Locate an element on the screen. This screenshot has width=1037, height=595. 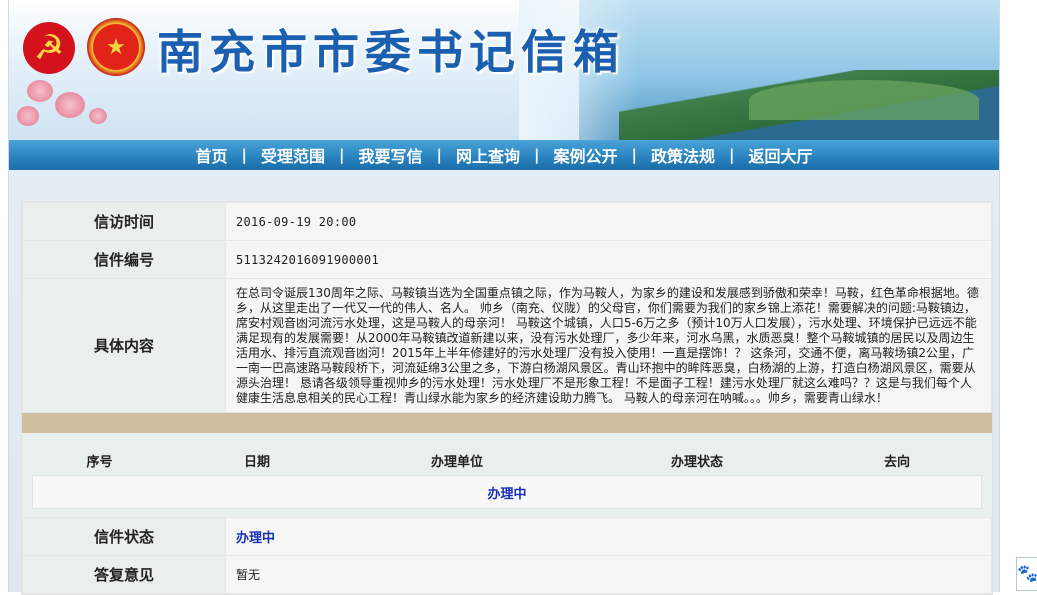
party-emblem-icon: ☭ is located at coordinates (49, 48).